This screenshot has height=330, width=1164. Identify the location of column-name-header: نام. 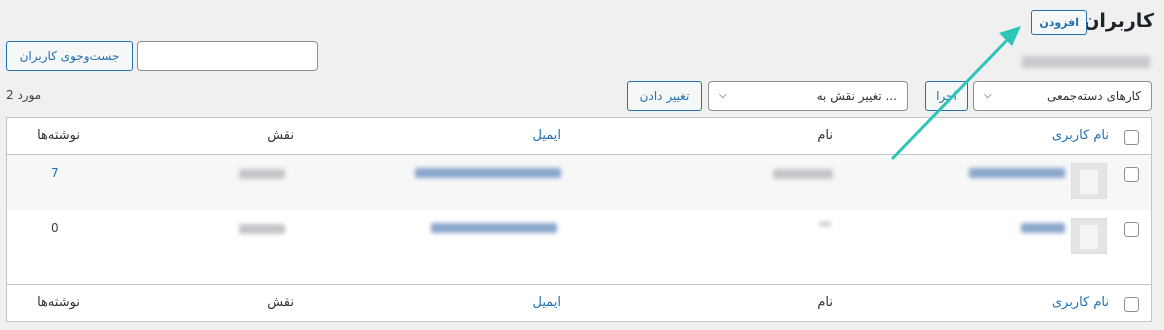
(825, 135).